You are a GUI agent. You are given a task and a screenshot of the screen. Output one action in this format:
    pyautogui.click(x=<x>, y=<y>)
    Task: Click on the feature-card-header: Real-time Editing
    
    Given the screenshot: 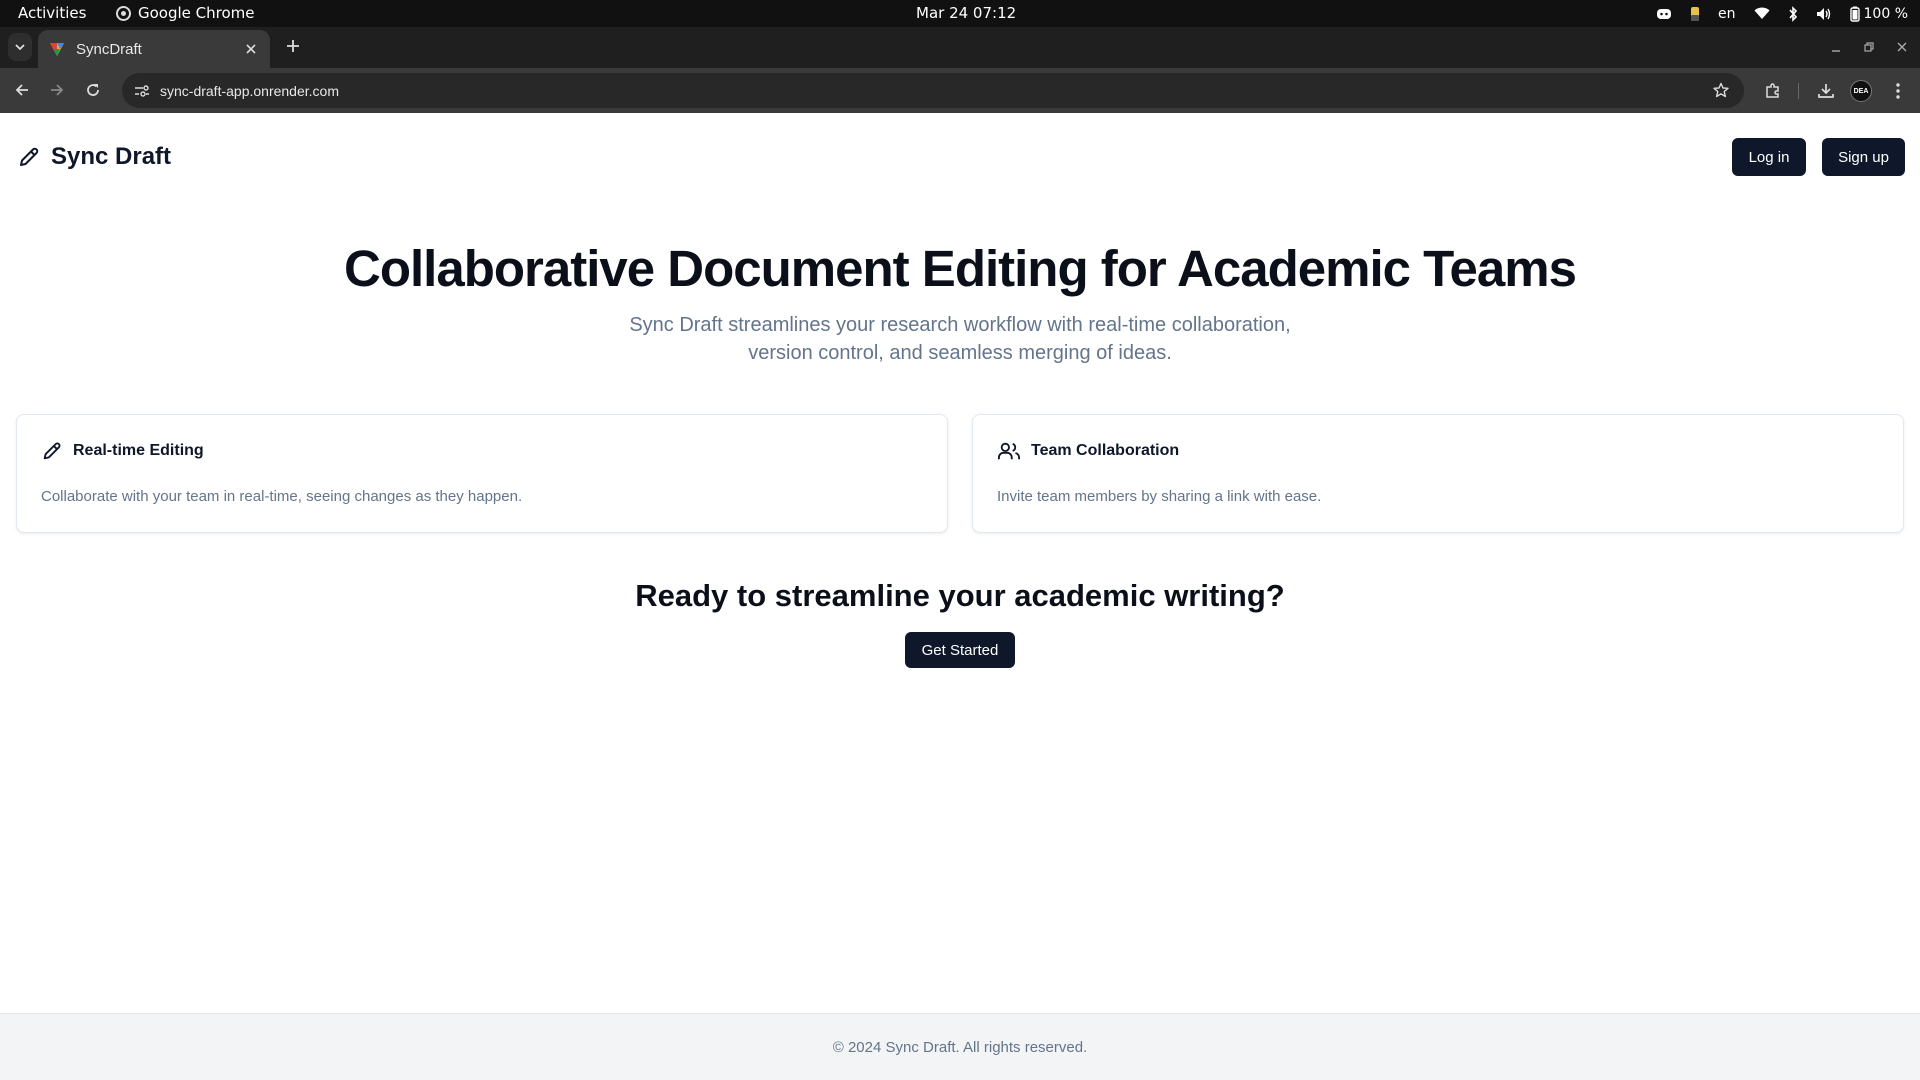 What is the action you would take?
    pyautogui.click(x=122, y=451)
    